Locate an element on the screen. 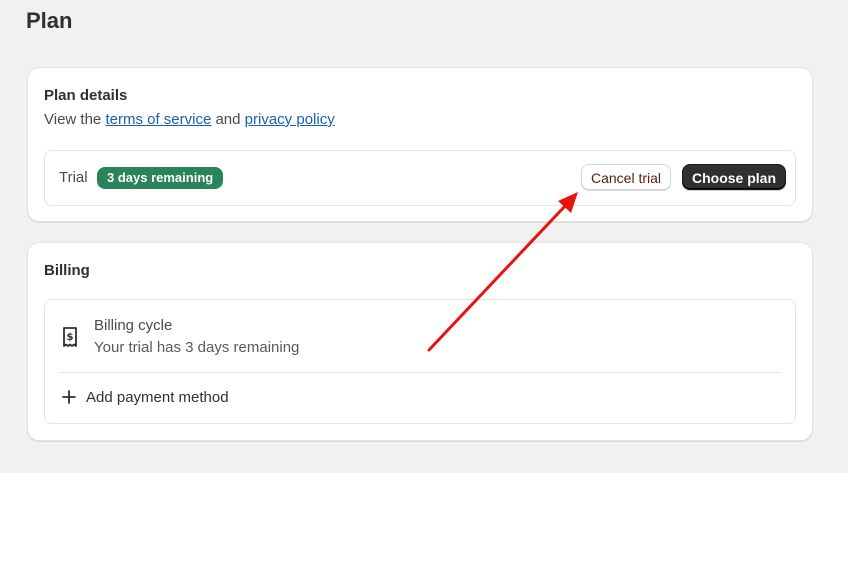  billing-cycle-subtitle: Your trial has 3 days remaining is located at coordinates (197, 347).